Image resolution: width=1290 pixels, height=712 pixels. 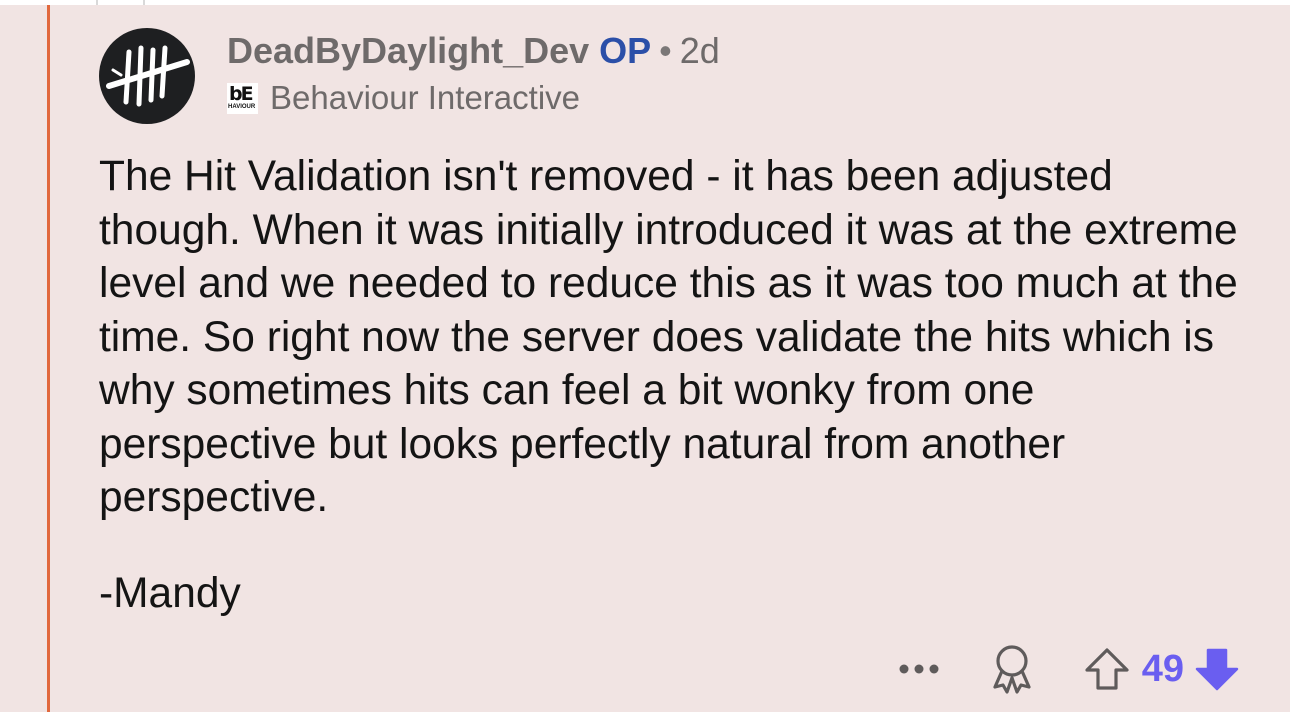 What do you see at coordinates (408, 50) in the screenshot?
I see `author-name: DeadByDaylight_Dev` at bounding box center [408, 50].